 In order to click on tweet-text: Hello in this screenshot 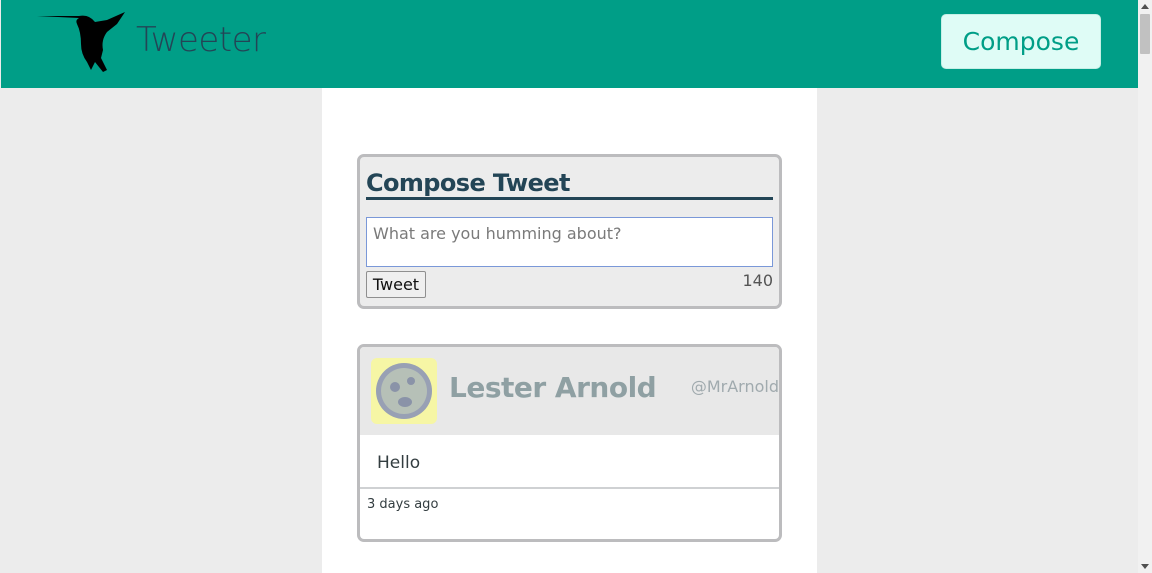, I will do `click(399, 463)`.